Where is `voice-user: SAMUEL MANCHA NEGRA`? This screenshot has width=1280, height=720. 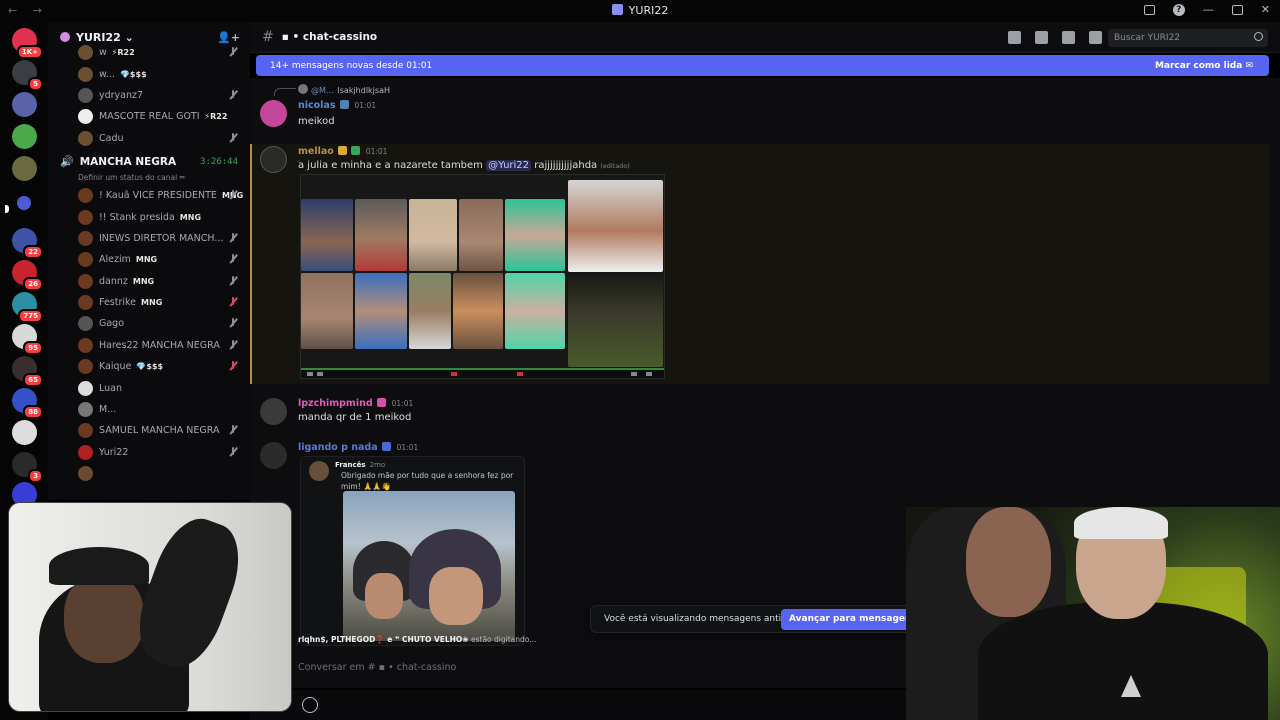 voice-user: SAMUEL MANCHA NEGRA is located at coordinates (149, 430).